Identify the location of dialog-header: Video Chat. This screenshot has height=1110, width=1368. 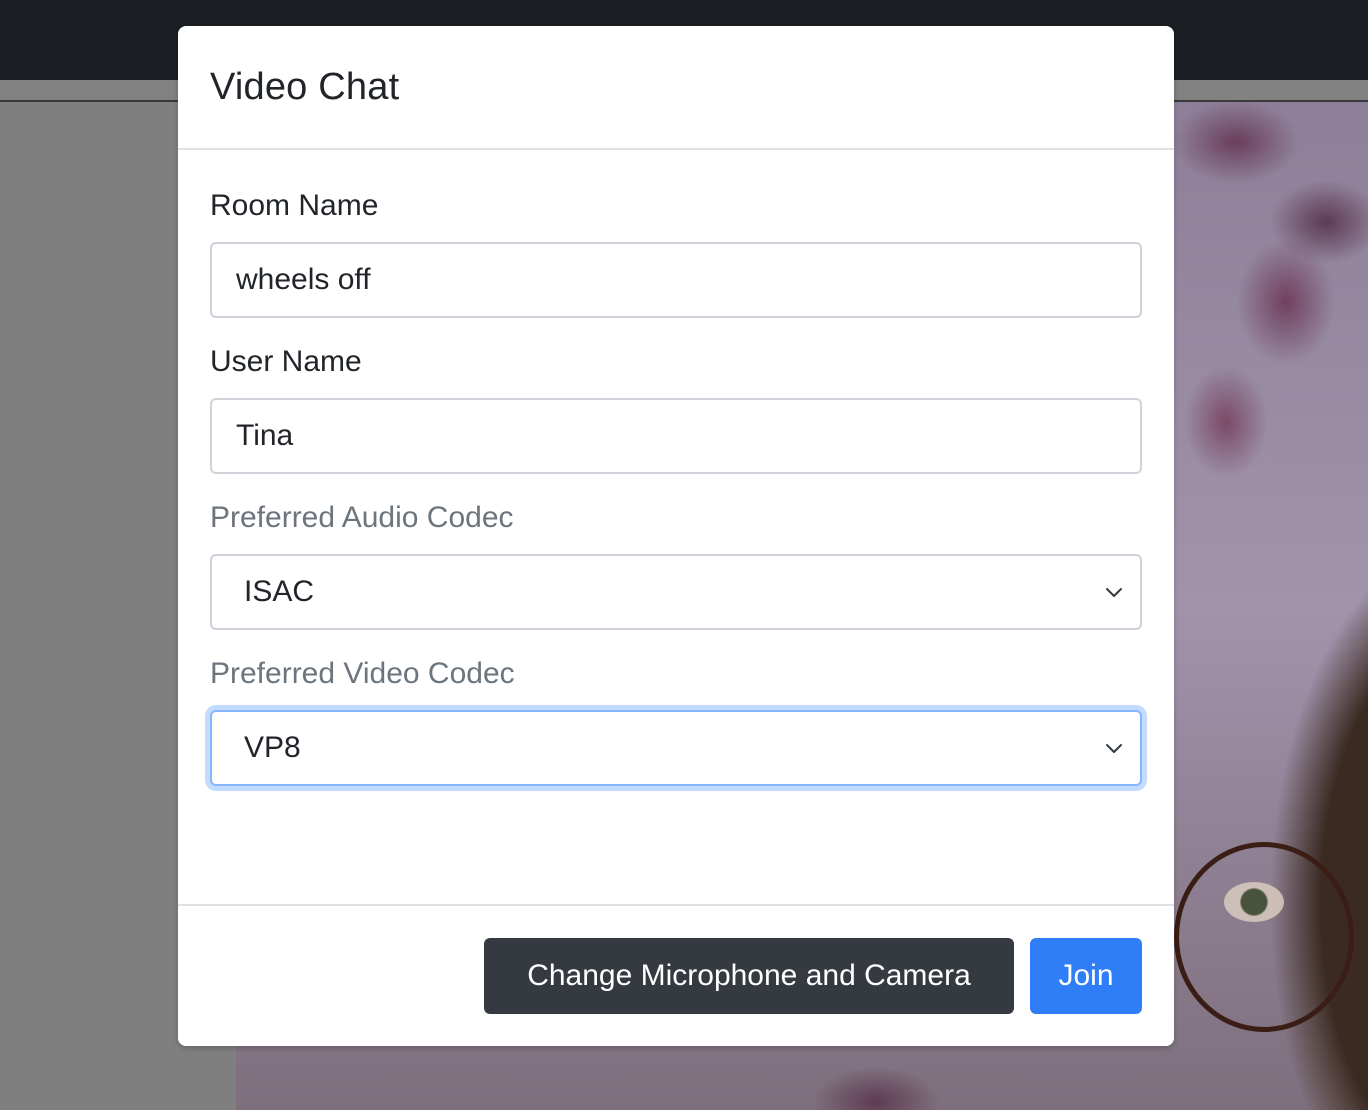
(676, 88).